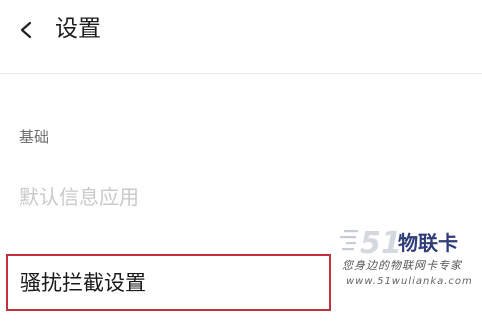  What do you see at coordinates (409, 281) in the screenshot?
I see `watermark-url: www.51wulianka.com` at bounding box center [409, 281].